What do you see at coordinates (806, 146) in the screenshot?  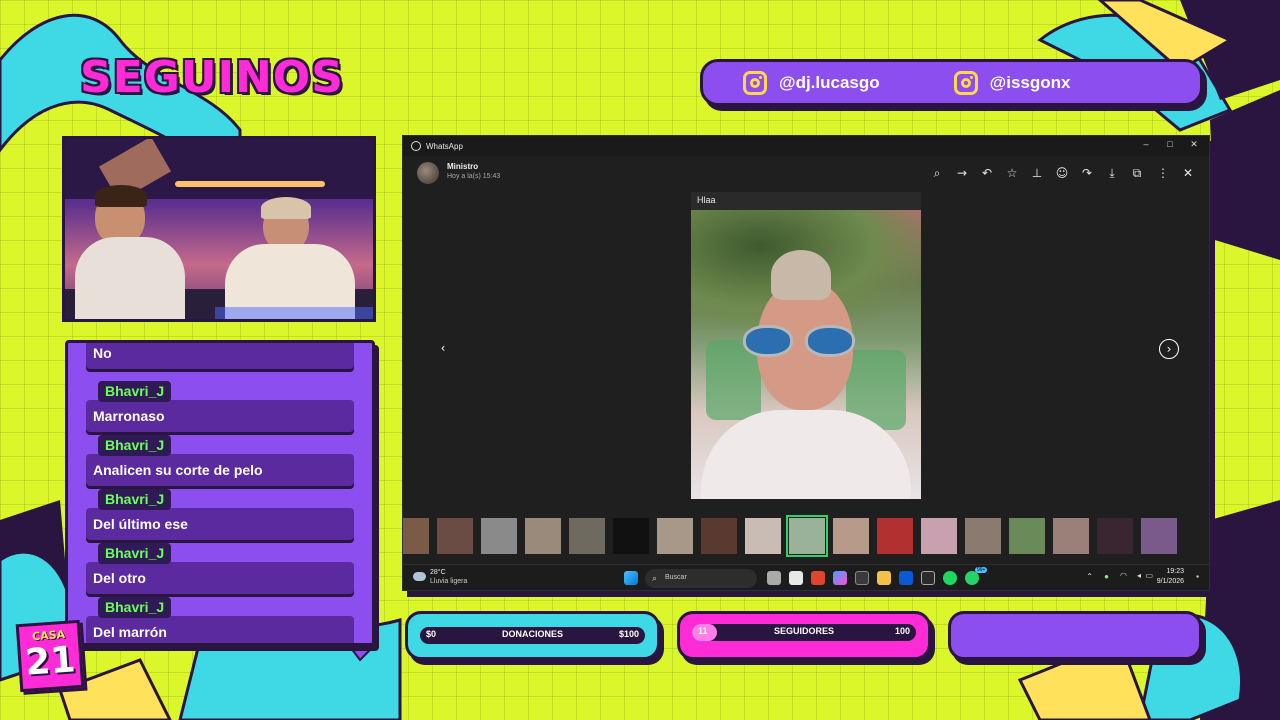 I see `window-titlebar: WhatsApp` at bounding box center [806, 146].